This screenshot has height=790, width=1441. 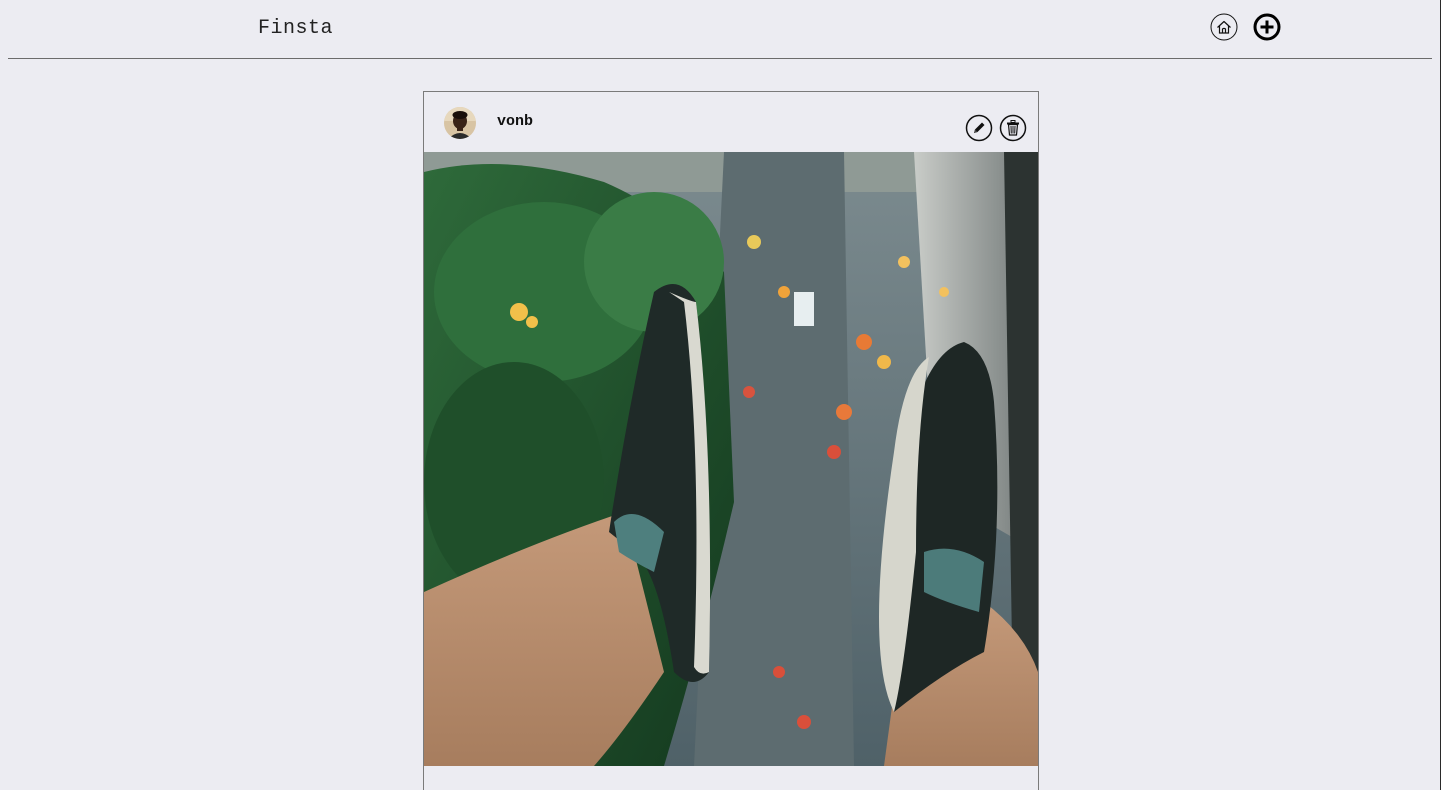 I want to click on top-navbar: Finsta, so click(x=720, y=29).